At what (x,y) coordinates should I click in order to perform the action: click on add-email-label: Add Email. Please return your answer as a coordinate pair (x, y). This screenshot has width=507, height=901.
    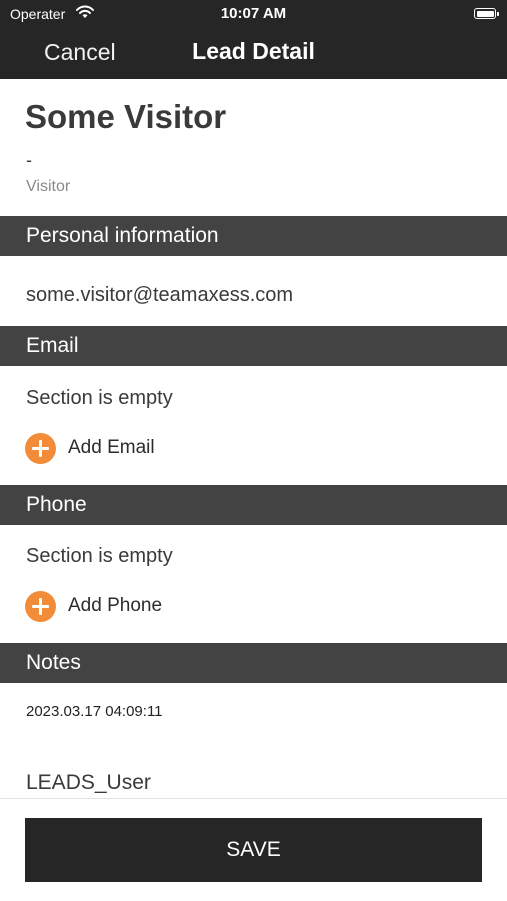
    Looking at the image, I should click on (111, 447).